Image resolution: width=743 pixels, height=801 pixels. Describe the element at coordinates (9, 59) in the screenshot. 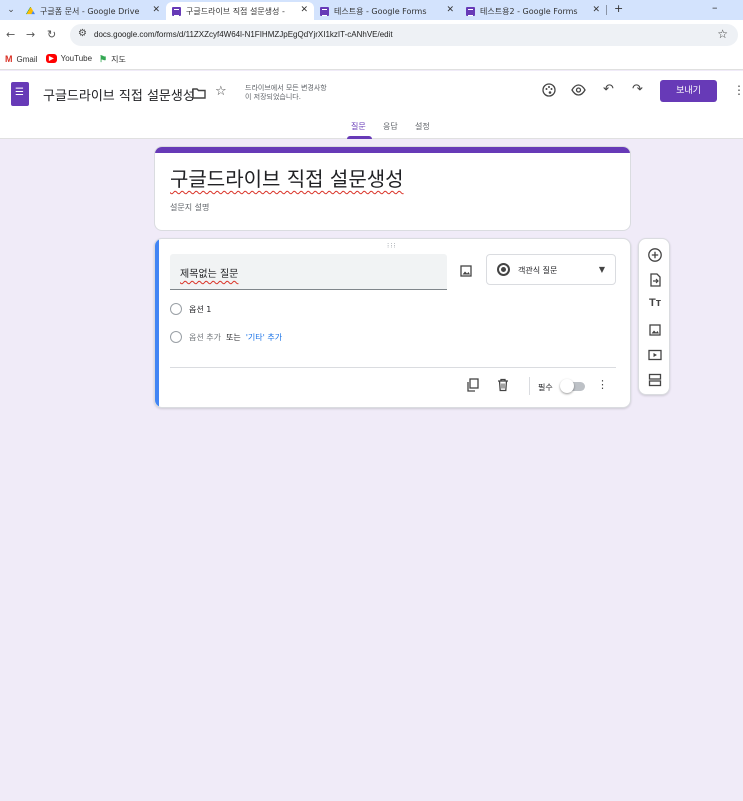

I see `gmail-icon: M` at that location.